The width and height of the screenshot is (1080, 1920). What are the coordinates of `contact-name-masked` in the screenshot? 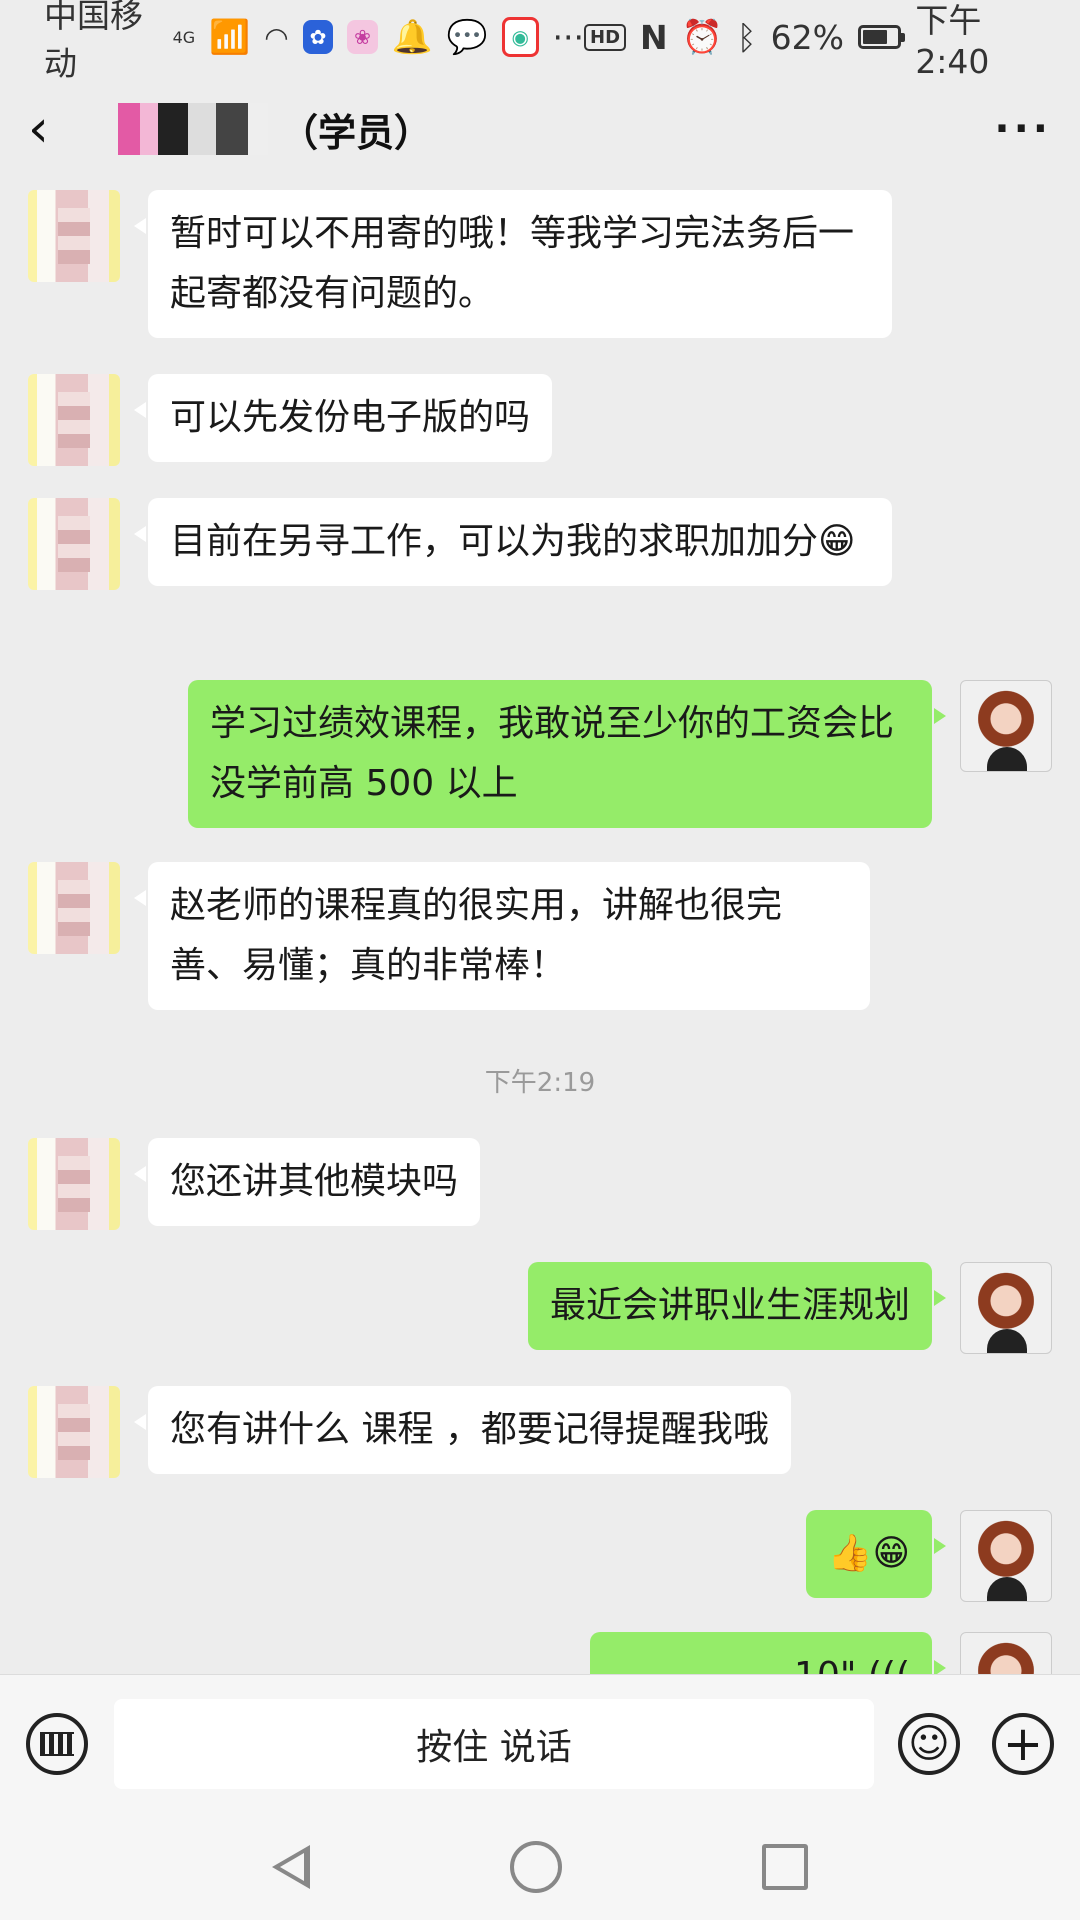 It's located at (193, 129).